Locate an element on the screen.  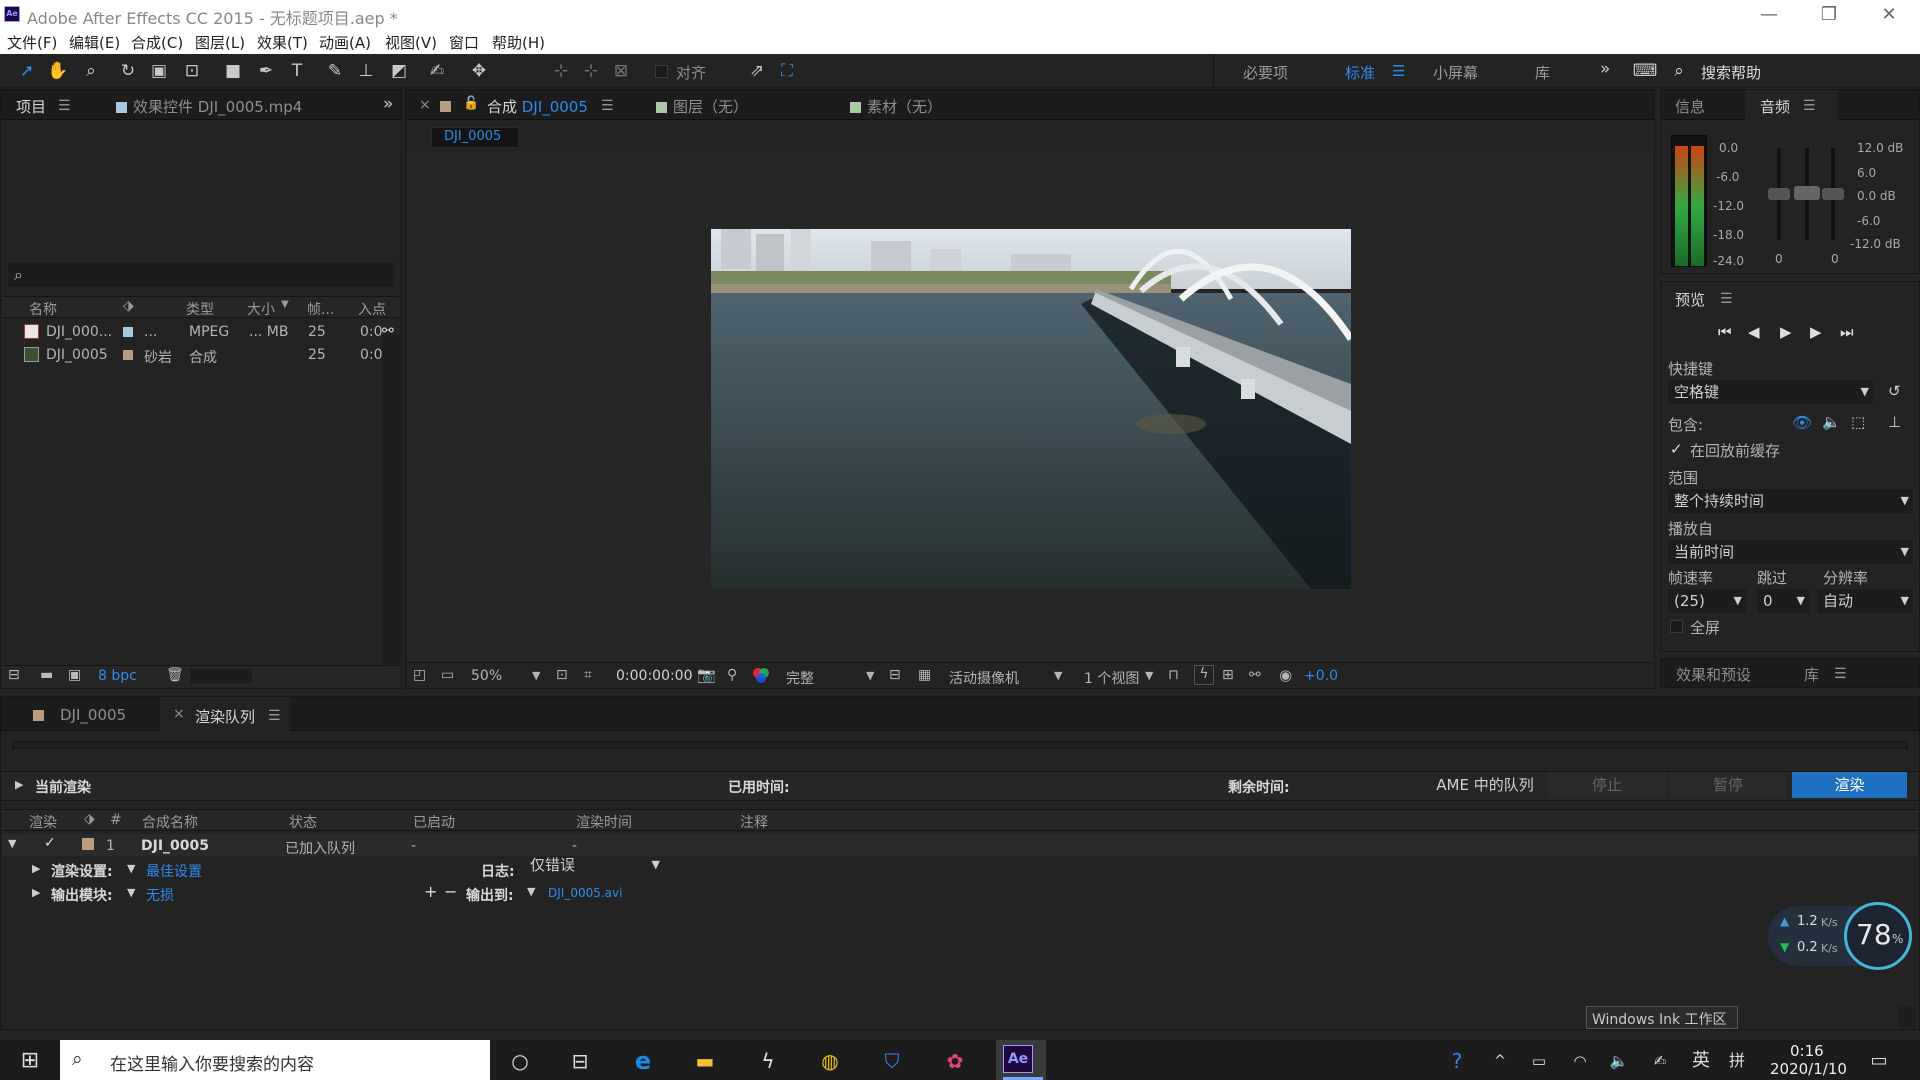
close-render-queue-tab-icon: × is located at coordinates (179, 714).